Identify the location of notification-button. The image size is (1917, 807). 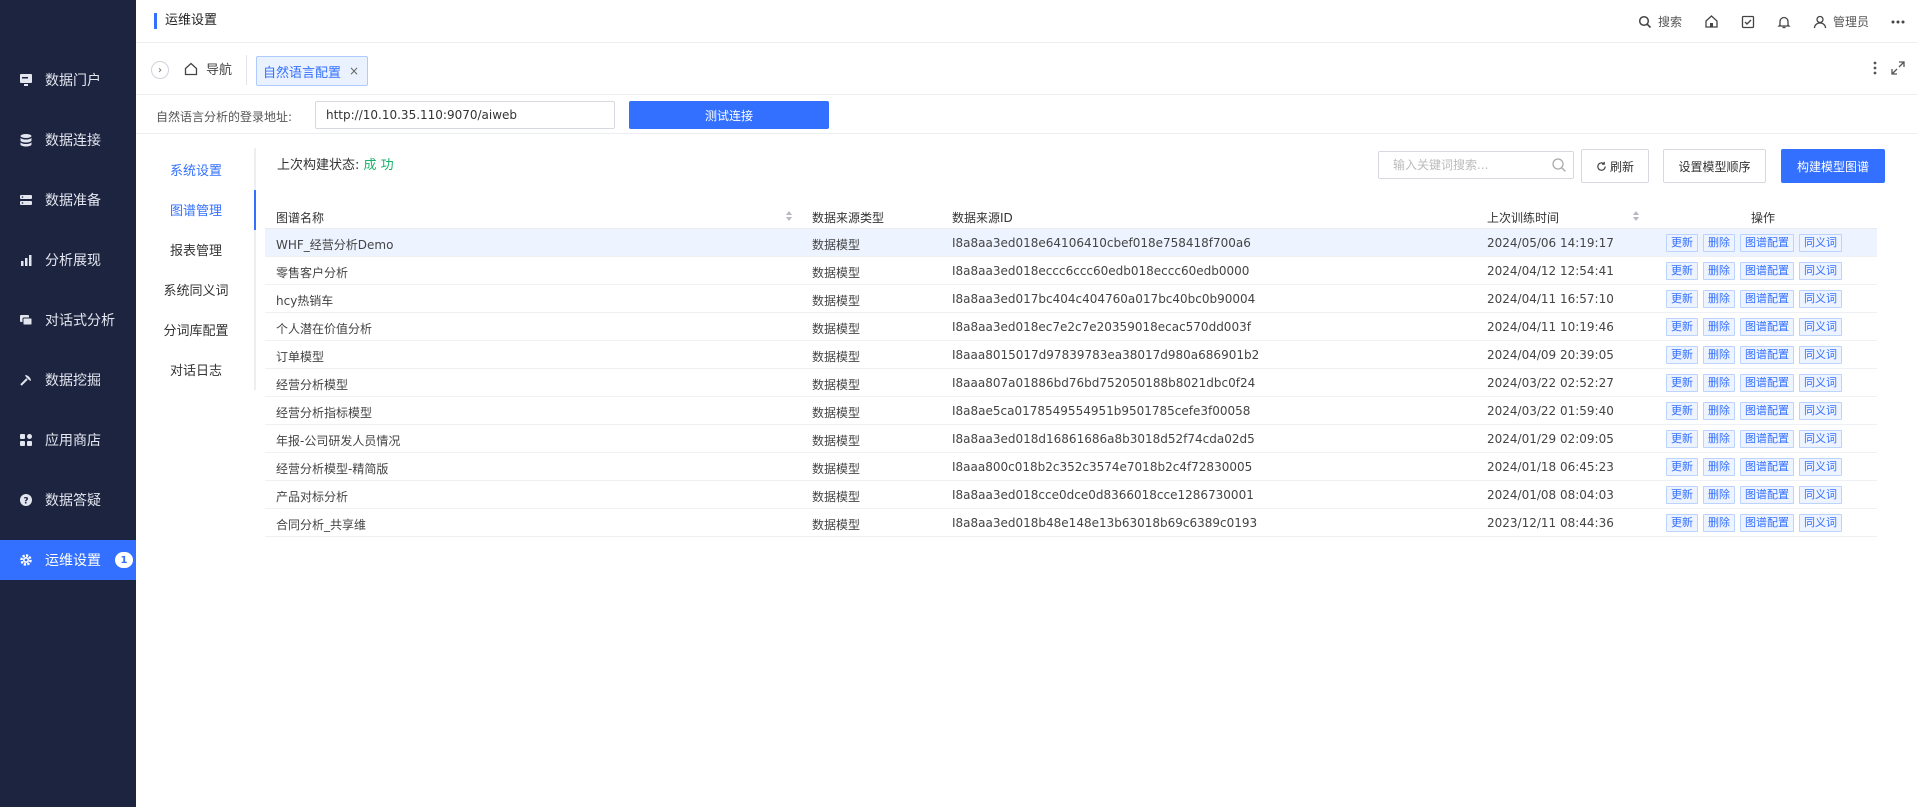
(1784, 22).